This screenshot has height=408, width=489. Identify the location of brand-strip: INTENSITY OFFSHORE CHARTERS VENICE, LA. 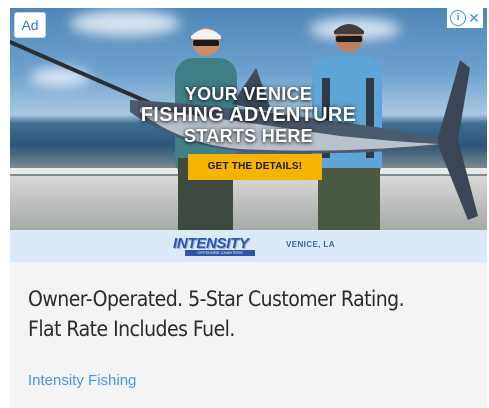
(248, 246).